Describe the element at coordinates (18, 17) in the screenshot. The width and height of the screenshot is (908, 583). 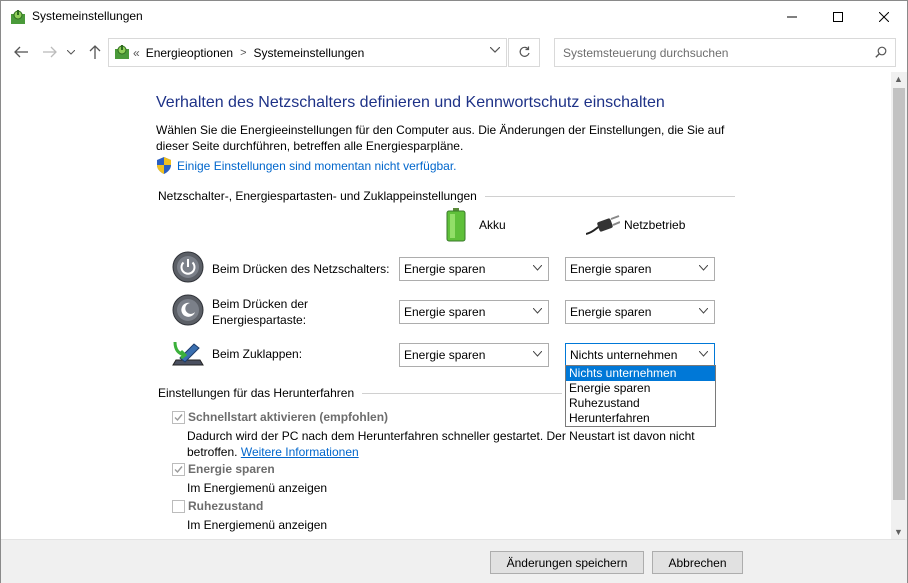
I see `app-icon` at that location.